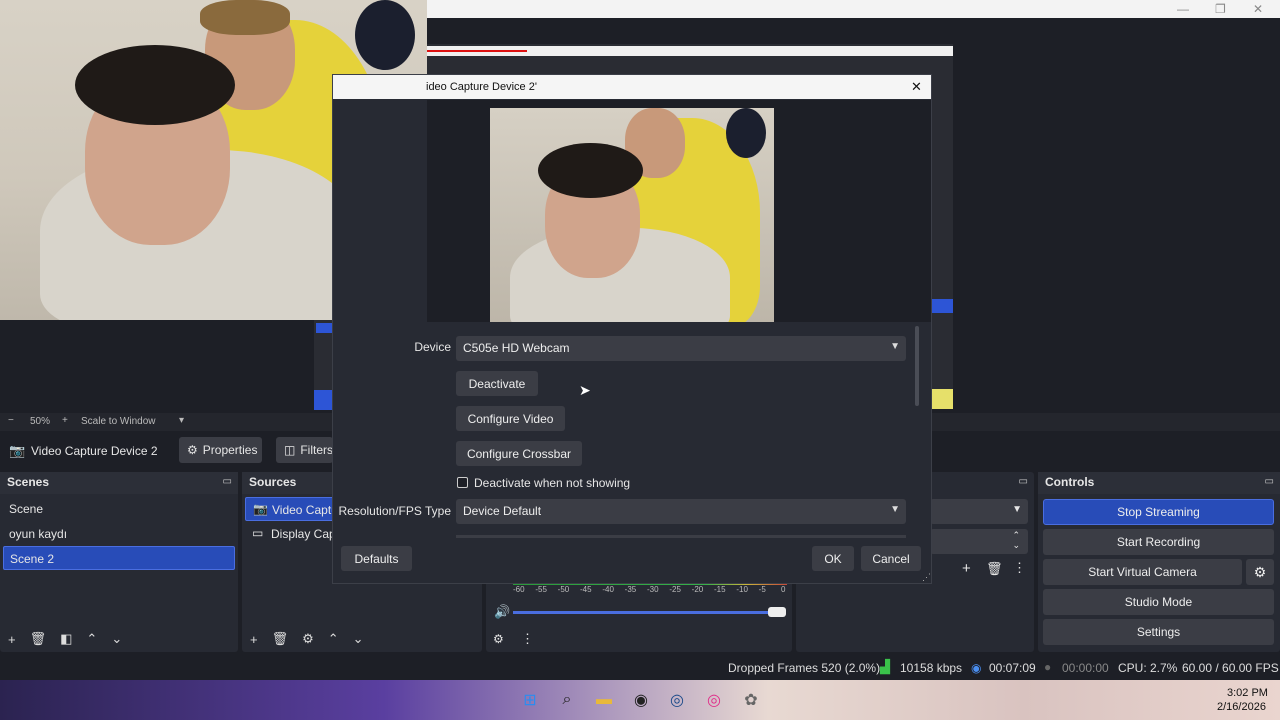  Describe the element at coordinates (714, 700) in the screenshot. I see `app-icon: ◎` at that location.